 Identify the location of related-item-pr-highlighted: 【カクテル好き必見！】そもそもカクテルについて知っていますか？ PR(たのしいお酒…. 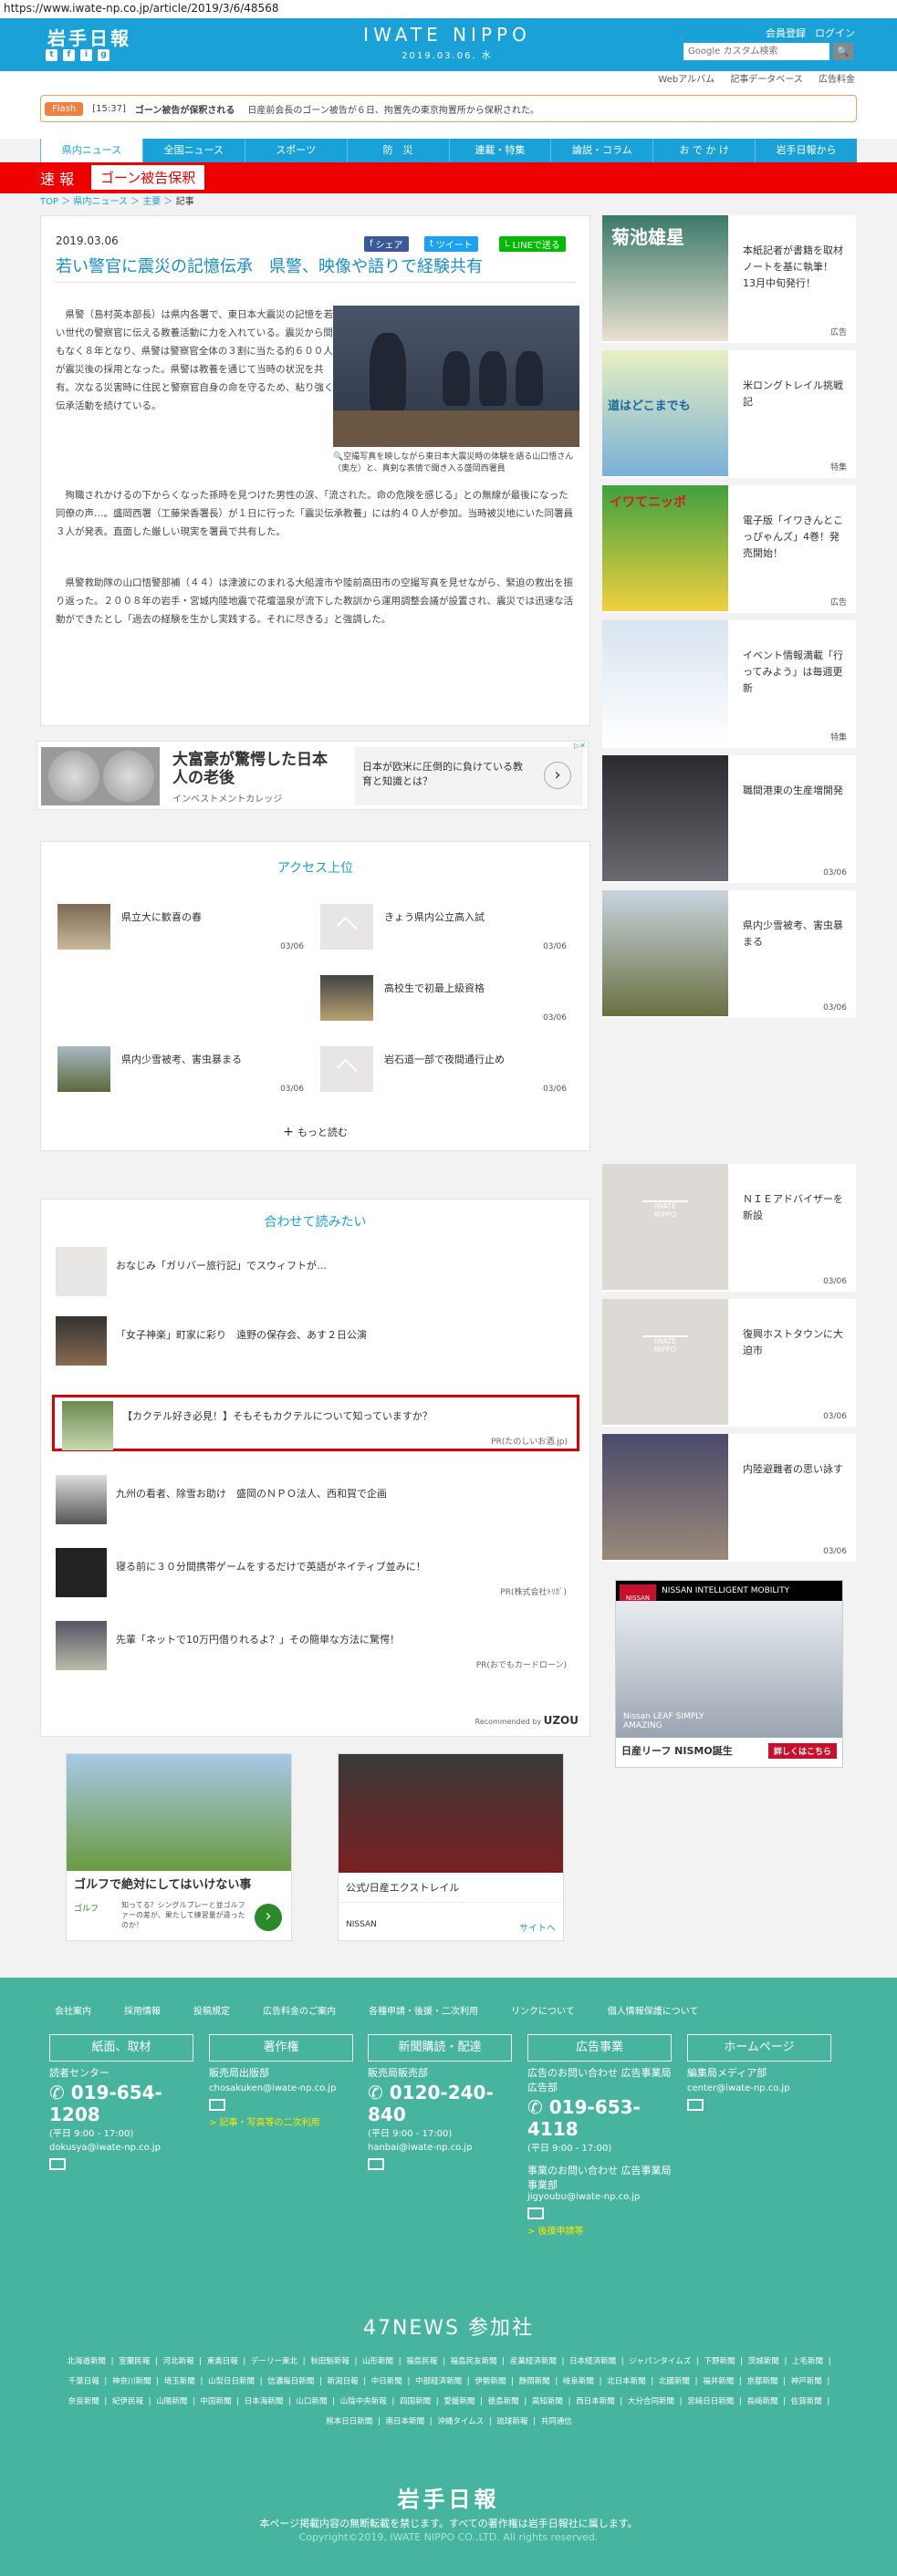
(315, 1423).